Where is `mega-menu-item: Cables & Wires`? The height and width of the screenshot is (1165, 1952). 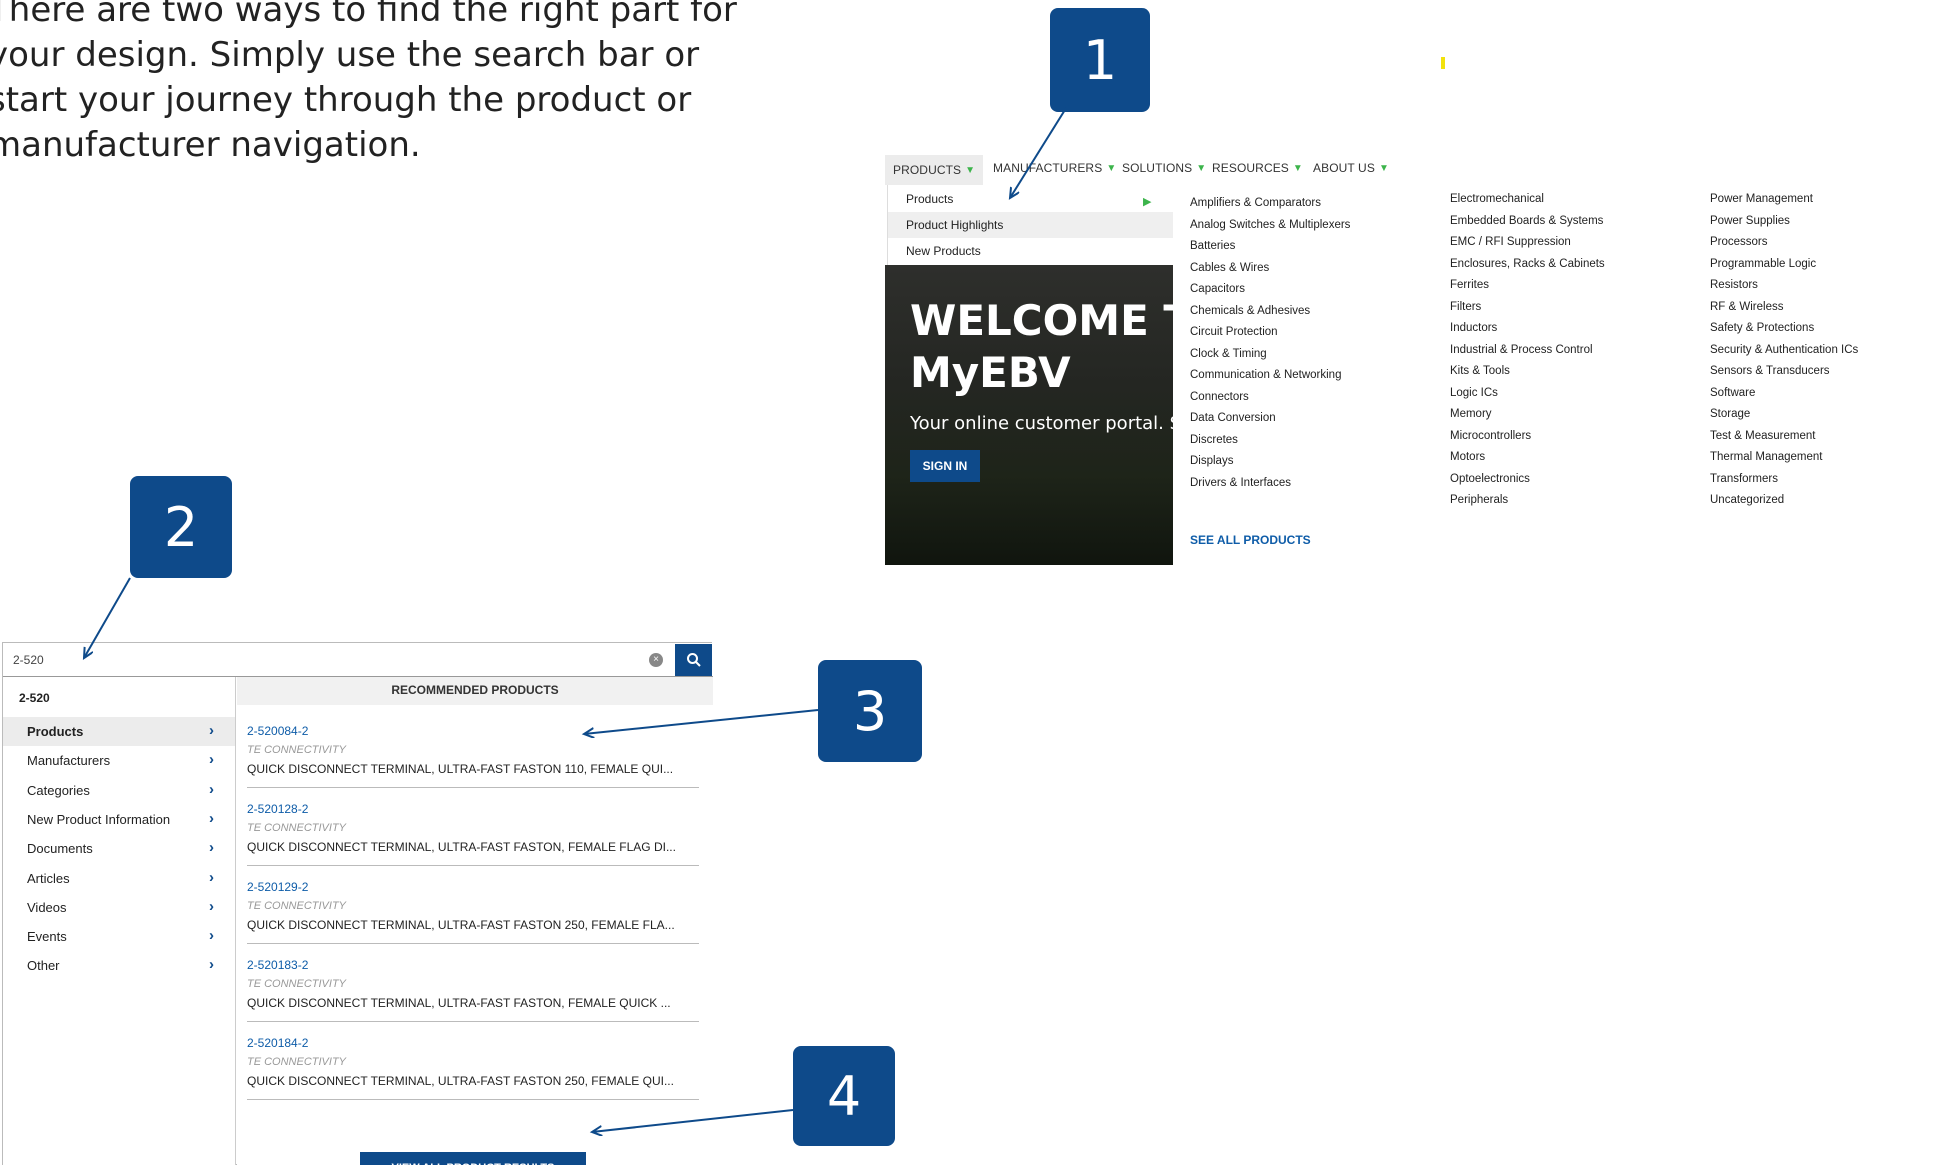 mega-menu-item: Cables & Wires is located at coordinates (1270, 269).